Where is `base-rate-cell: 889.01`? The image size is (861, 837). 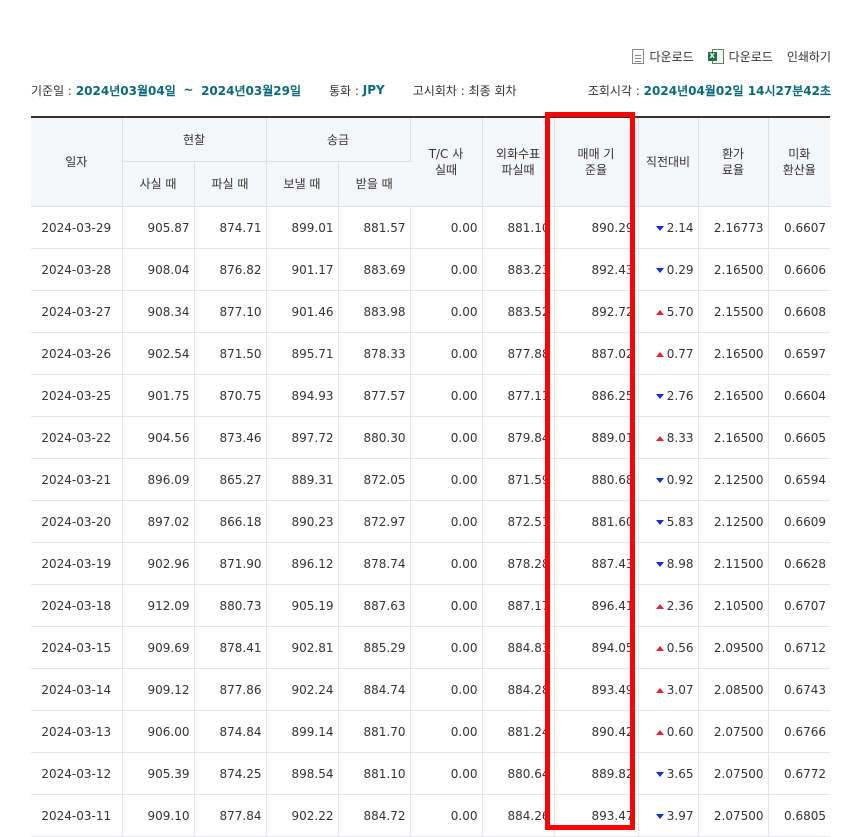
base-rate-cell: 889.01 is located at coordinates (596, 437).